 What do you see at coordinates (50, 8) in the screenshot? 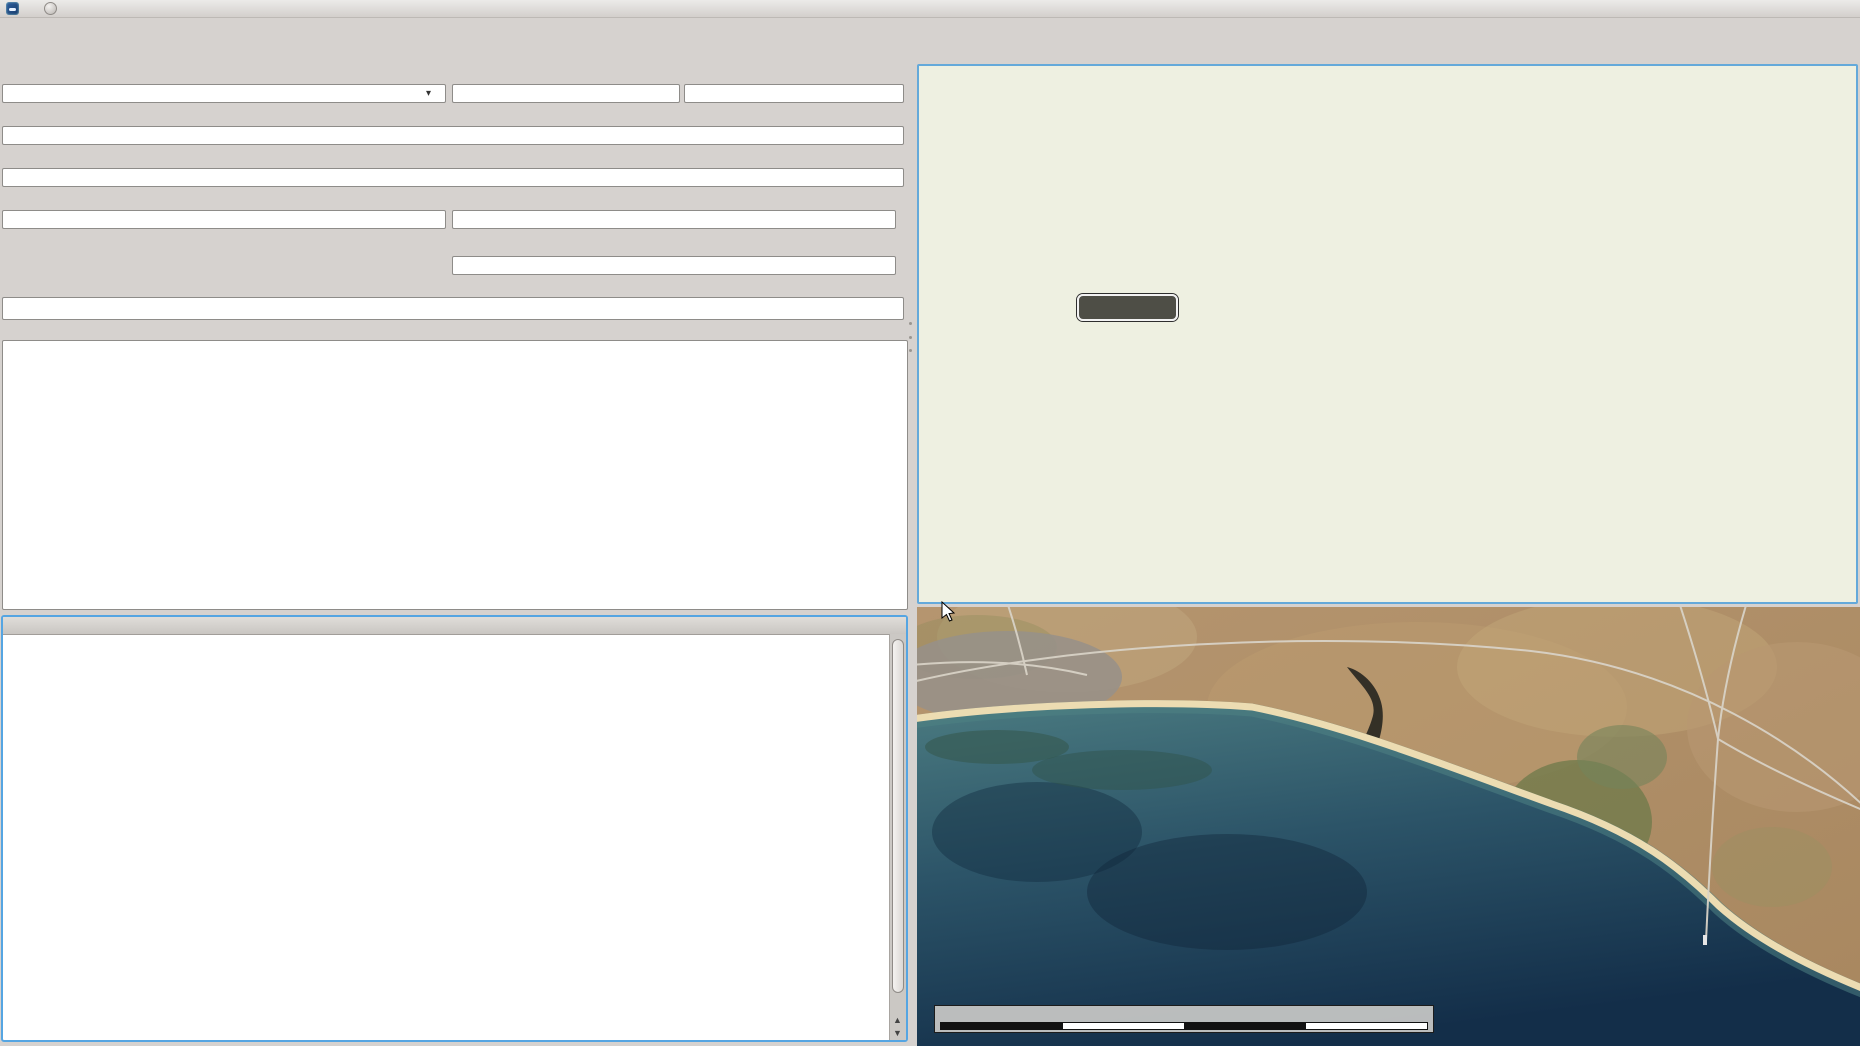
I see `window-badge-icon` at bounding box center [50, 8].